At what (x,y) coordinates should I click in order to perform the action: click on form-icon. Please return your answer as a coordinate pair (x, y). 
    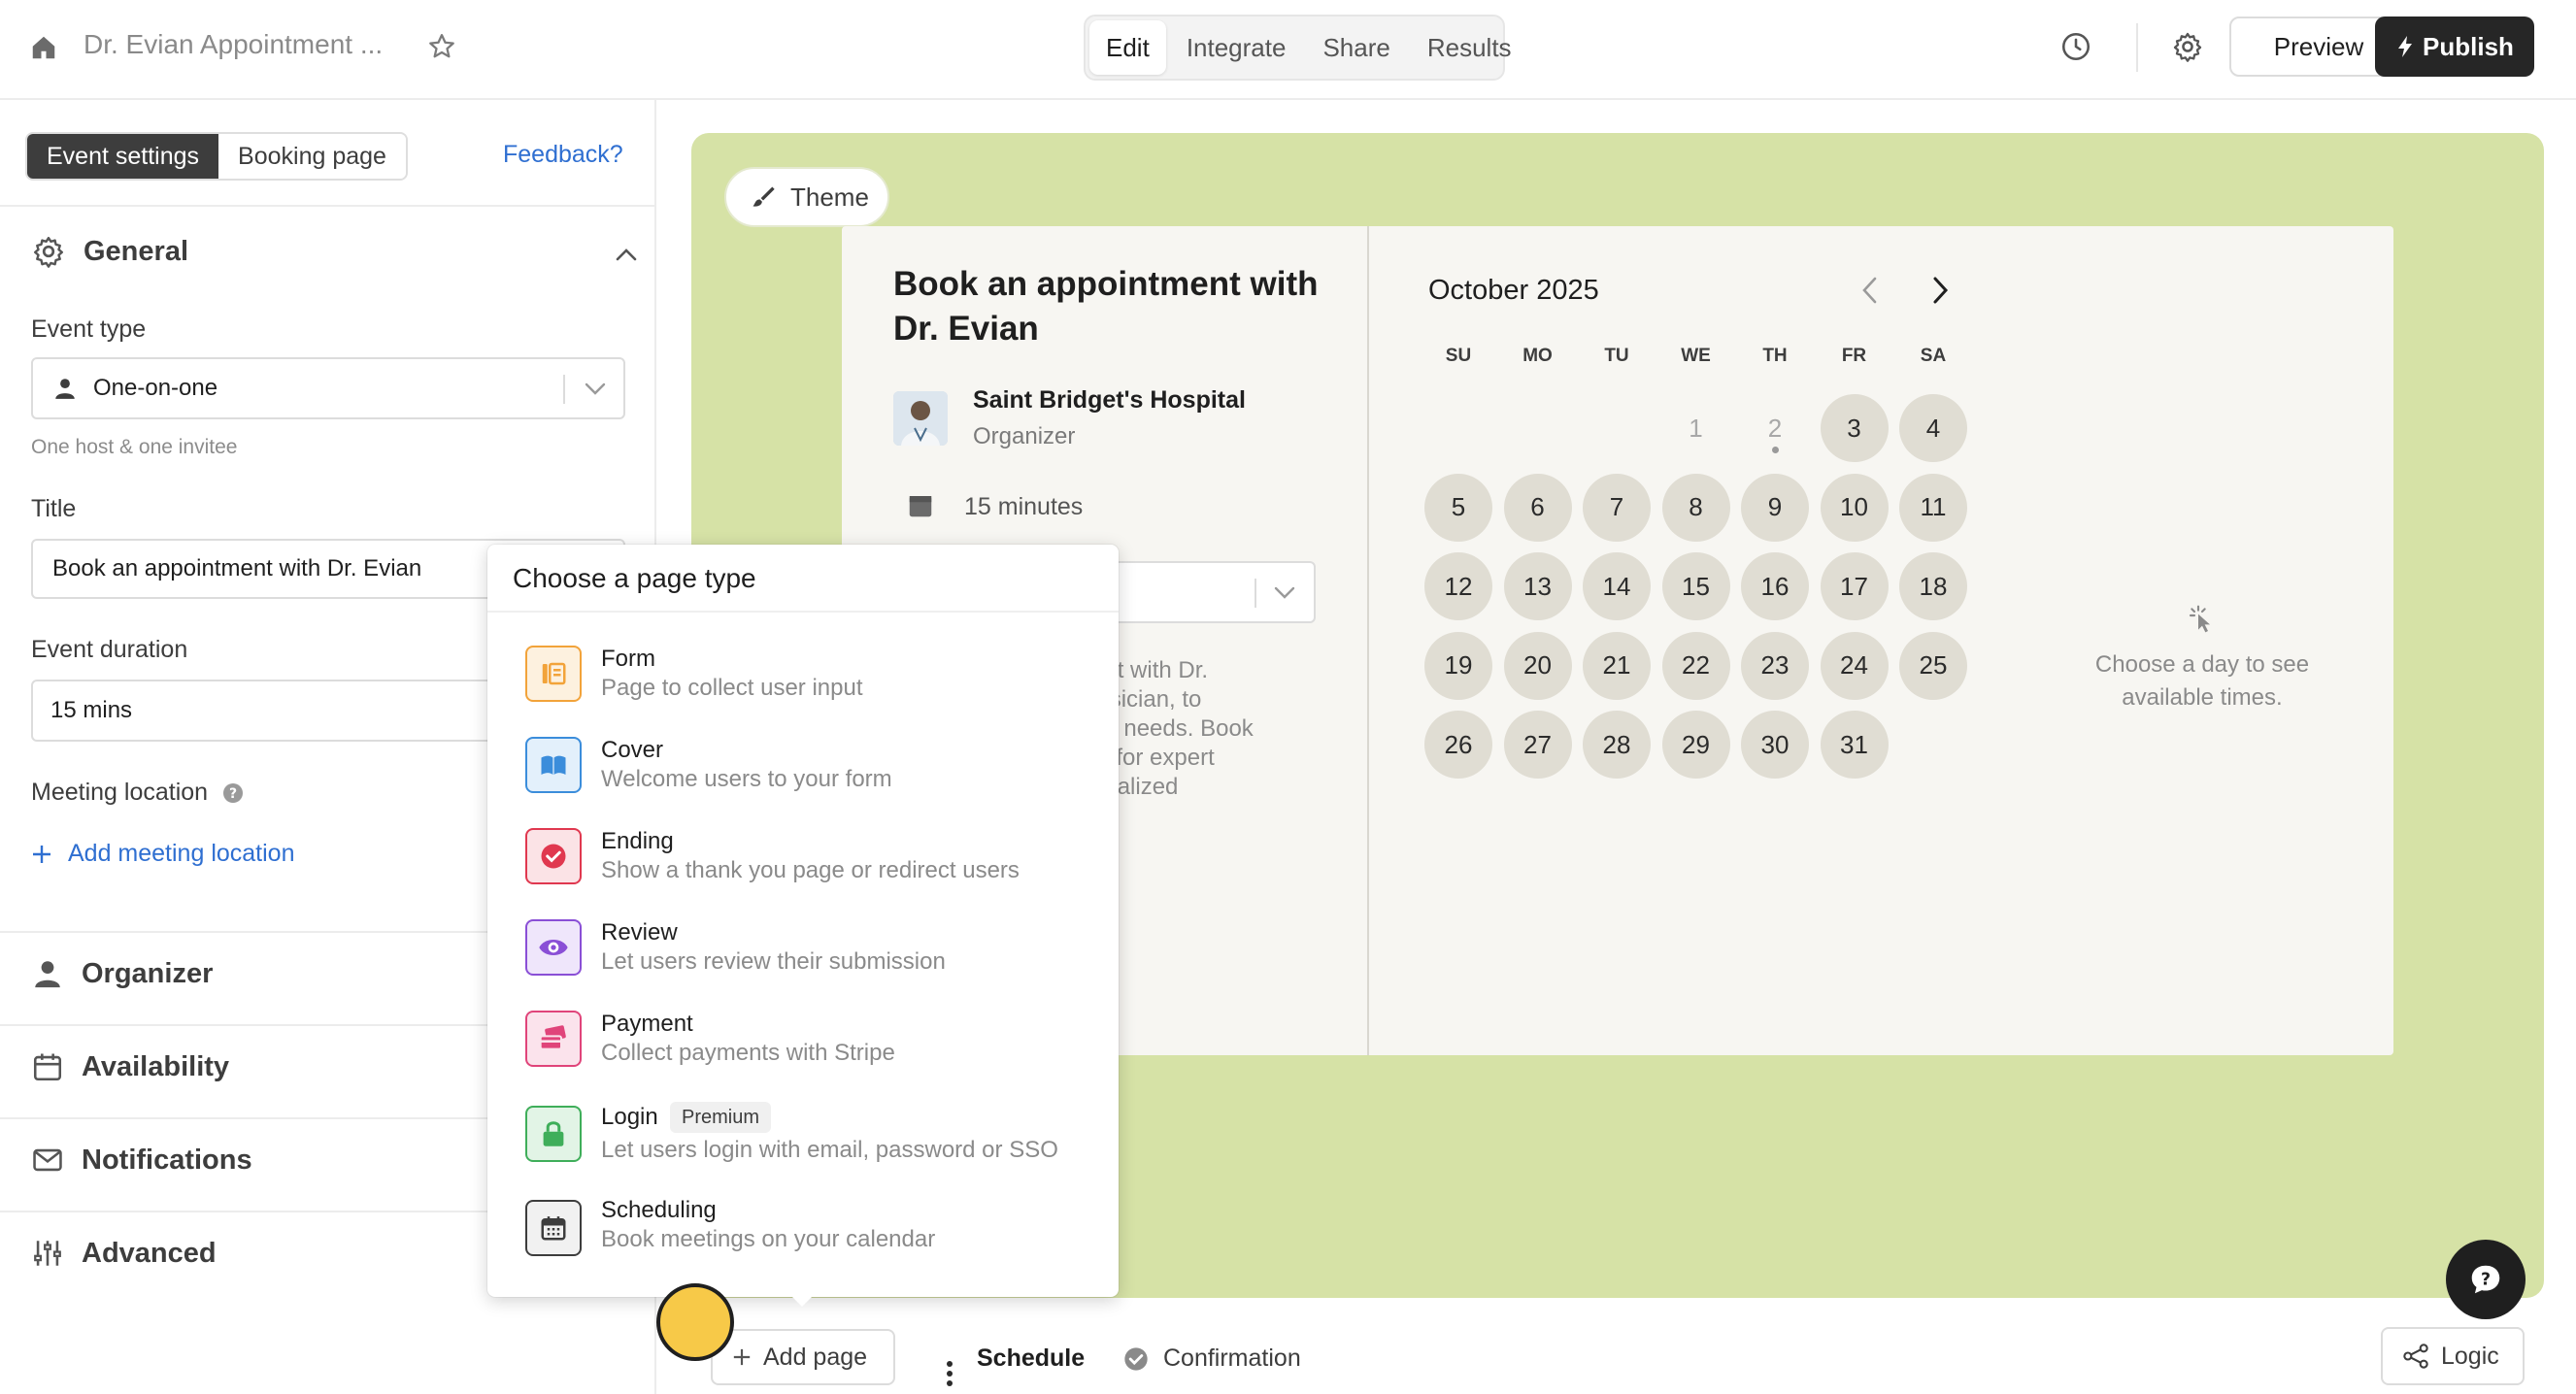
    Looking at the image, I should click on (553, 674).